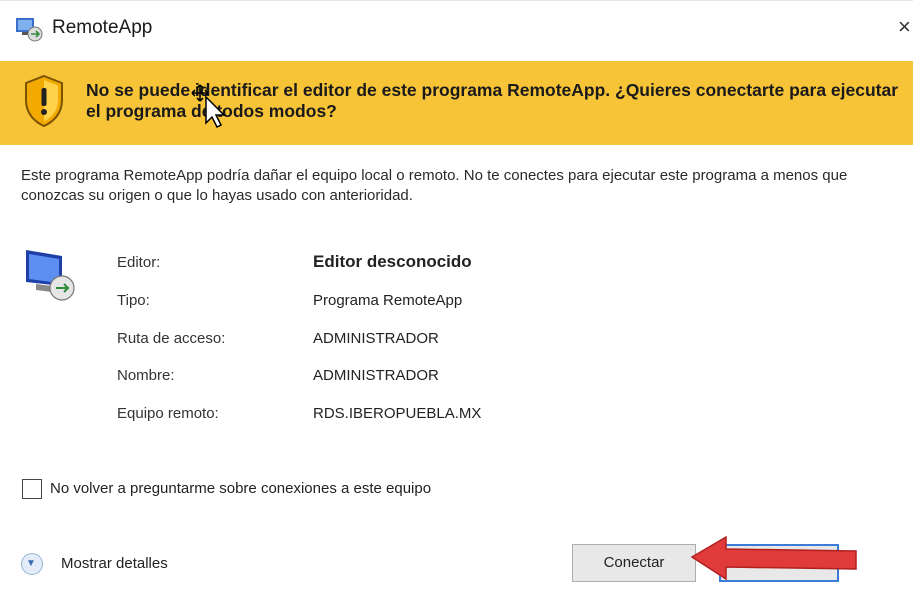  I want to click on detail-label-ruta: Ruta de acceso:, so click(171, 338).